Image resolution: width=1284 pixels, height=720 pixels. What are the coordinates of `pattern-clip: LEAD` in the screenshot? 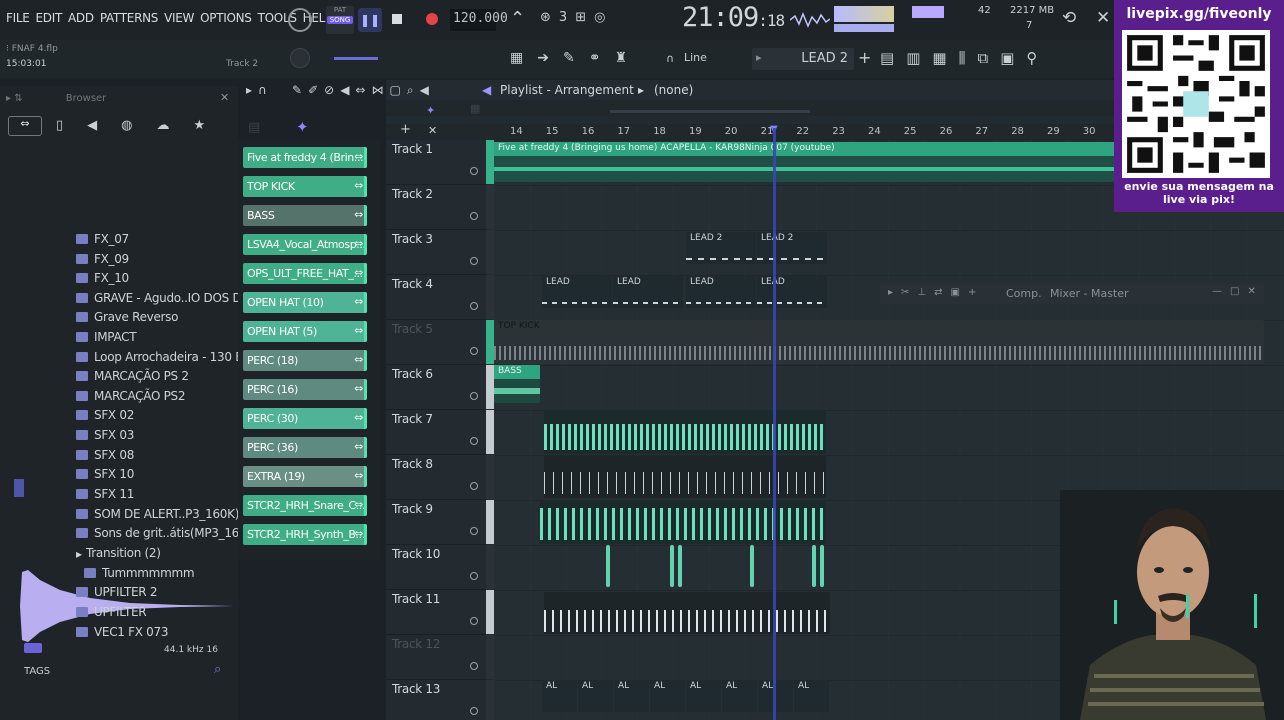 It's located at (721, 292).